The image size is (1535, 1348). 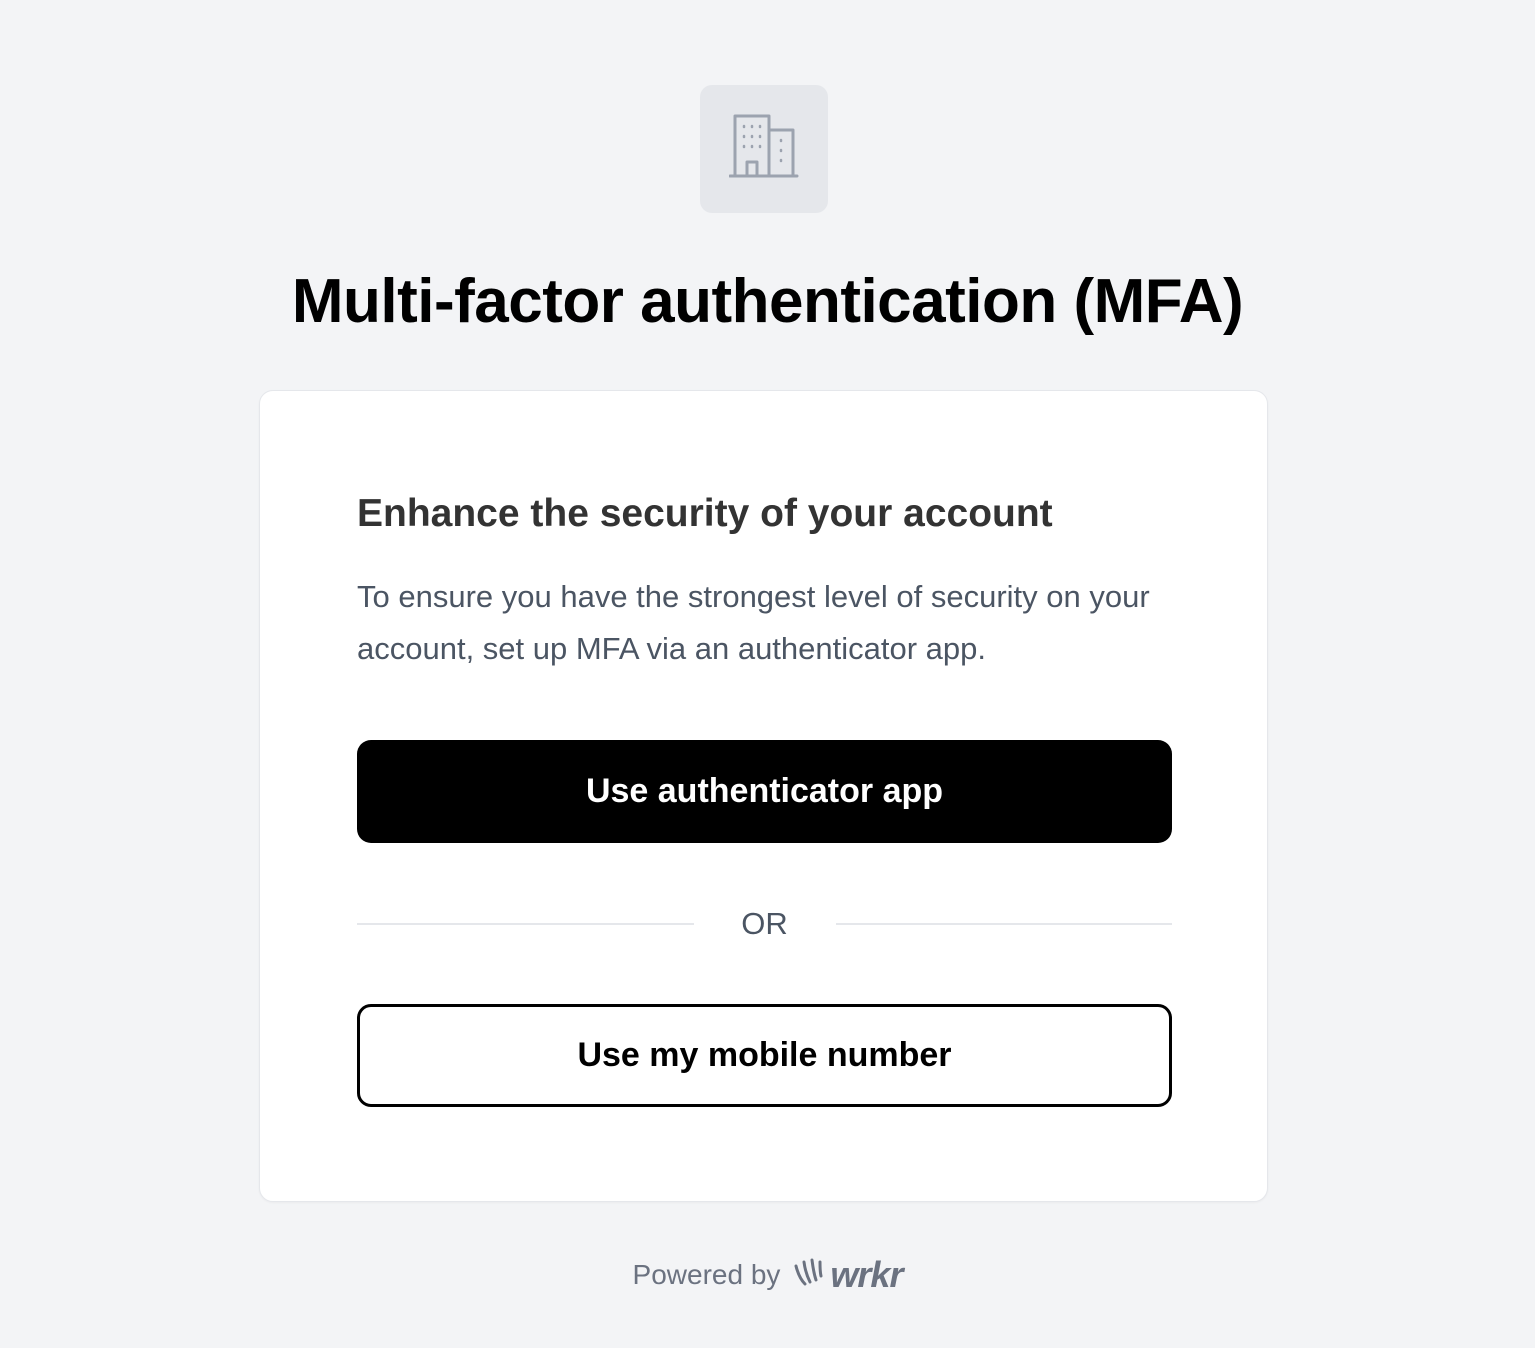 What do you see at coordinates (525, 924) in the screenshot?
I see `divider-line-left` at bounding box center [525, 924].